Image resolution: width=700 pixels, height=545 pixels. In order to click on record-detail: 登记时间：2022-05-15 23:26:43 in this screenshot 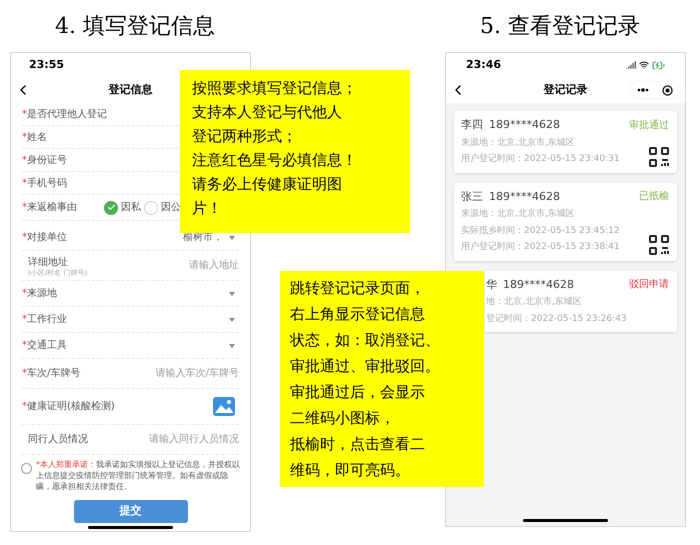, I will do `click(556, 319)`.